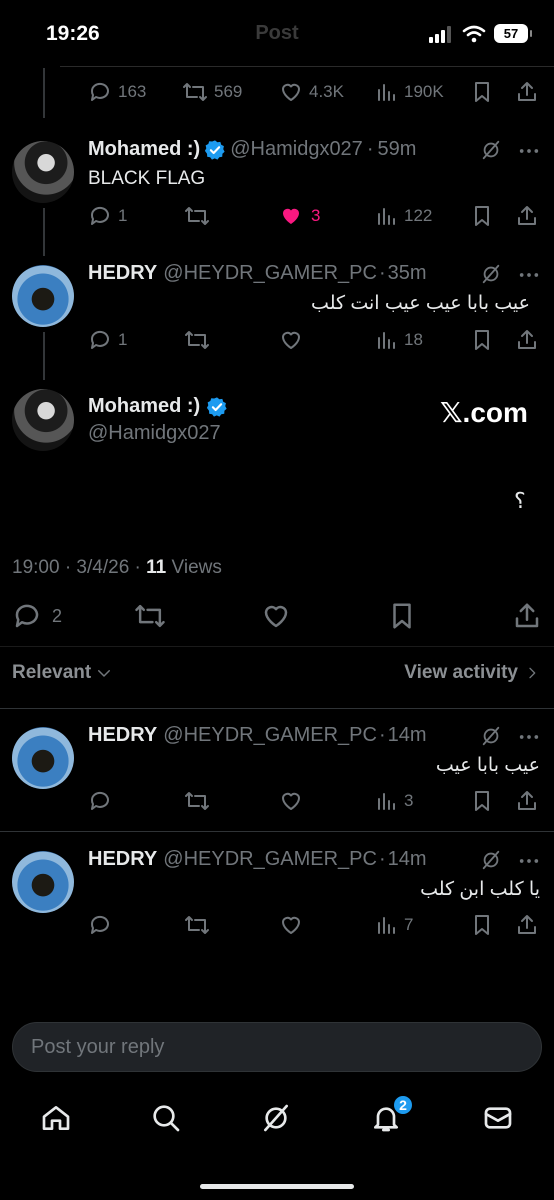  I want to click on reply-button: 2, so click(37, 616).